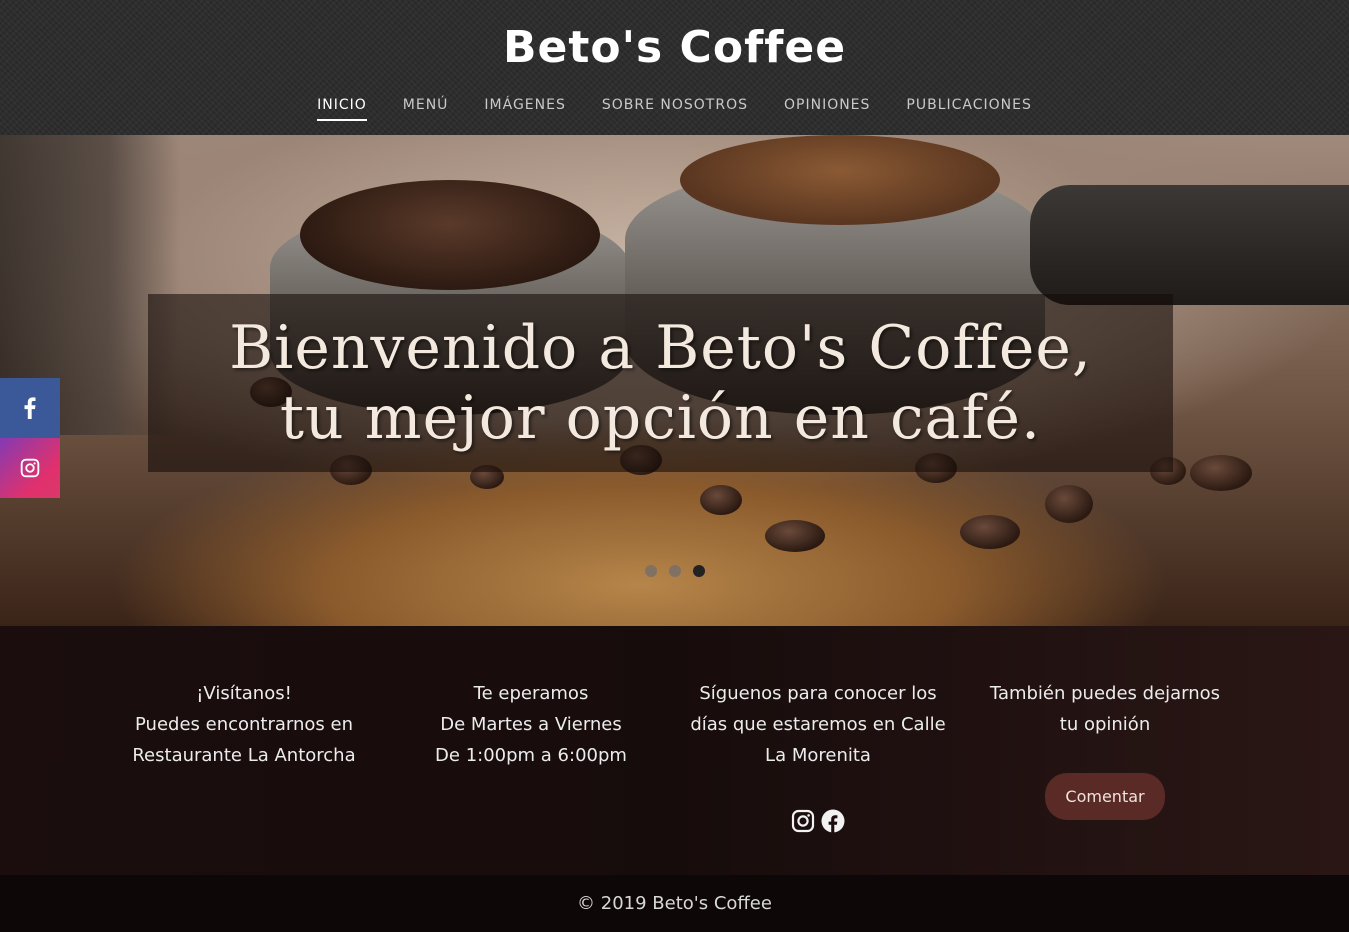  I want to click on nav-item-sobre-nosotros: SOBRE NOSOTROS, so click(675, 109).